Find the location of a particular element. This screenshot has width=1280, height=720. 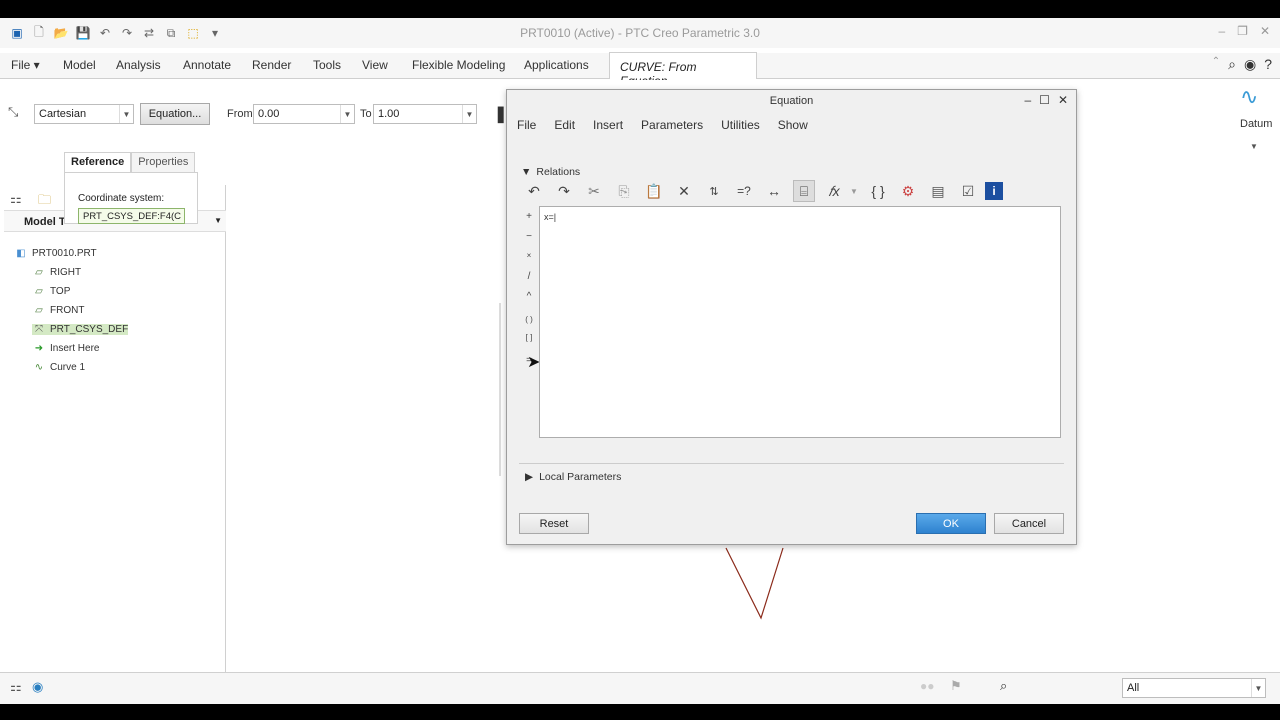

coordinate-system-collector: PRT_CSYS_DEF:F4(C is located at coordinates (131, 216).